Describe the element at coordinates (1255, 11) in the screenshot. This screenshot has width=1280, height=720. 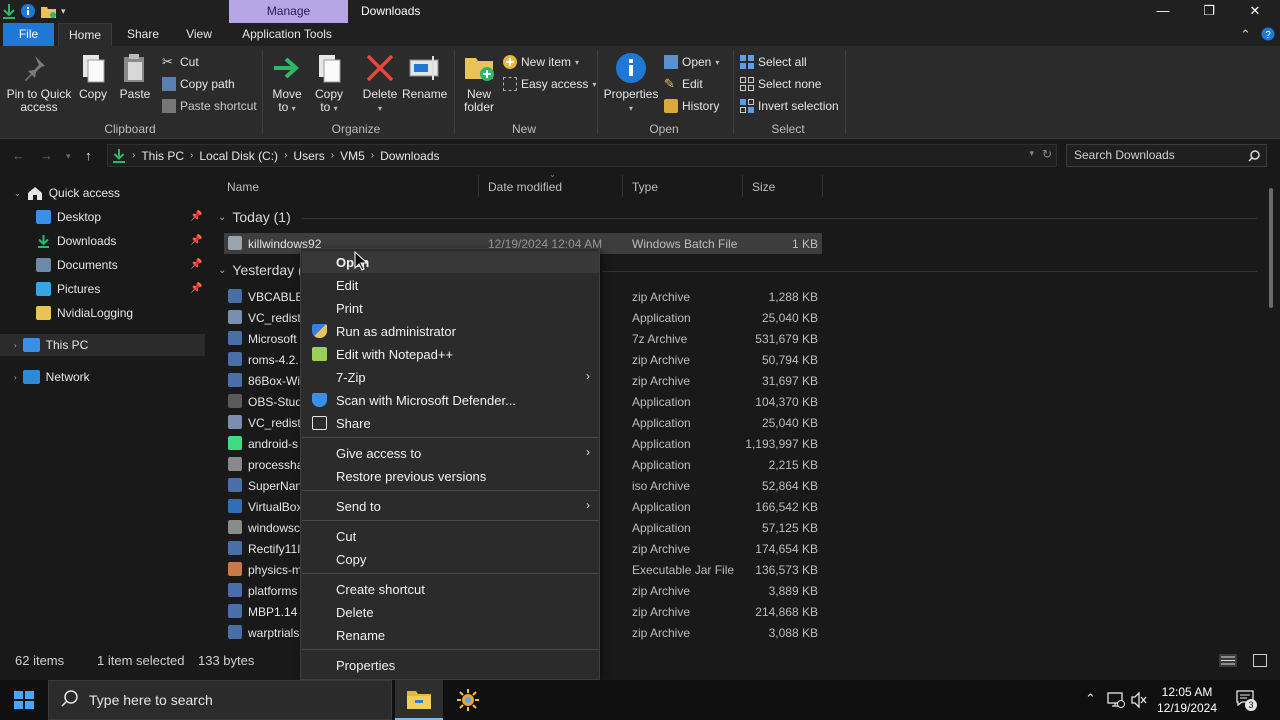
I see `close-button: ✕` at that location.